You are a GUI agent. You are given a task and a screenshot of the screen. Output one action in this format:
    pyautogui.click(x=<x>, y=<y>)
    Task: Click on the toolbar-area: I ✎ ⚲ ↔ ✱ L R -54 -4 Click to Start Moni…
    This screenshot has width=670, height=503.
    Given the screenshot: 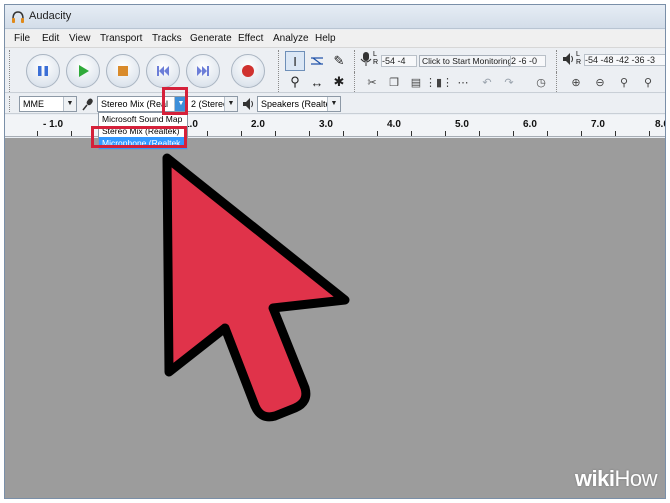 What is the action you would take?
    pyautogui.click(x=335, y=70)
    